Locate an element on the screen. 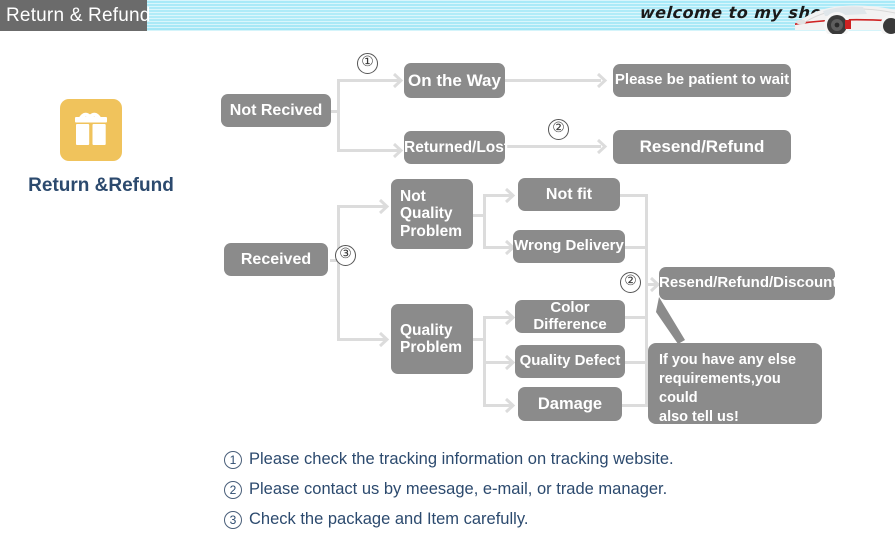 This screenshot has height=553, width=895. node-returned-lost-label: Returned/Lost is located at coordinates (457, 147).